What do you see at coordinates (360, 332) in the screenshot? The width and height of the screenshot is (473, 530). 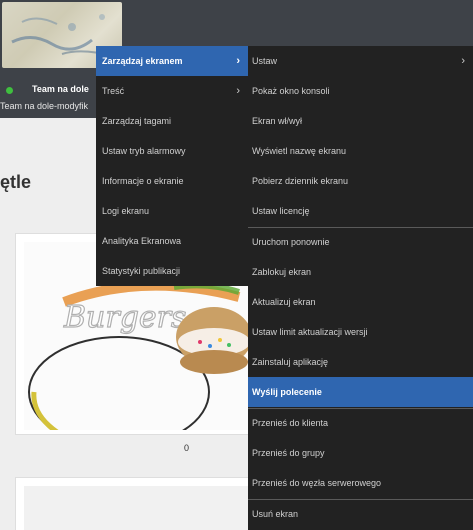 I see `submenu-item-version-limit: Ustaw limit aktualizacji wersji` at bounding box center [360, 332].